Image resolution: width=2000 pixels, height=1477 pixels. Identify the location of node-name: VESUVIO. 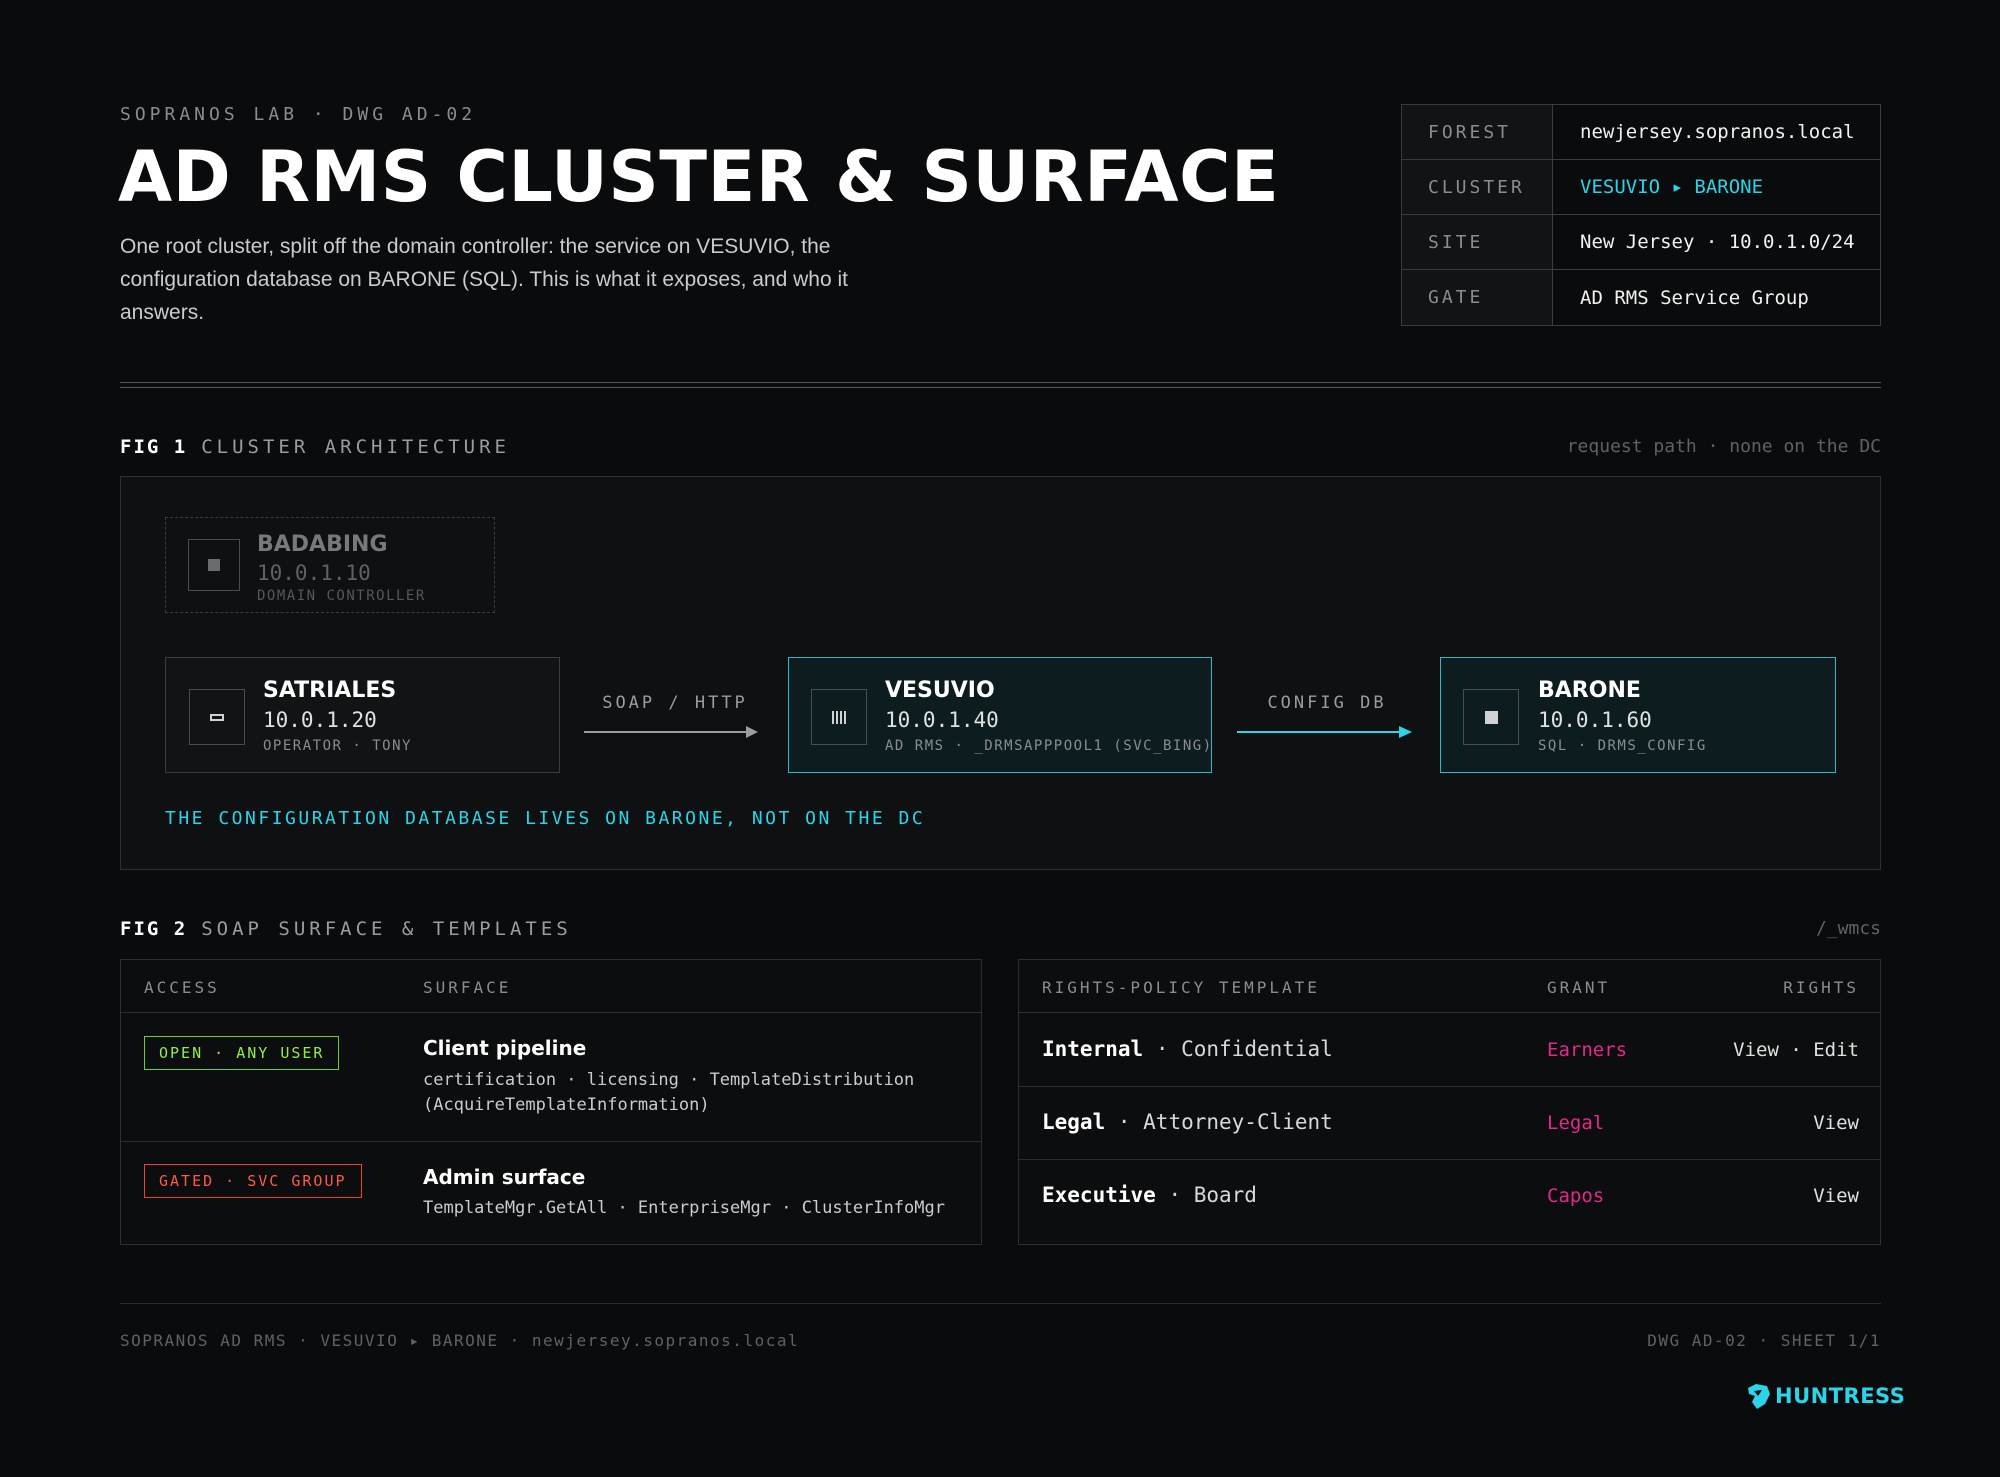
(940, 690).